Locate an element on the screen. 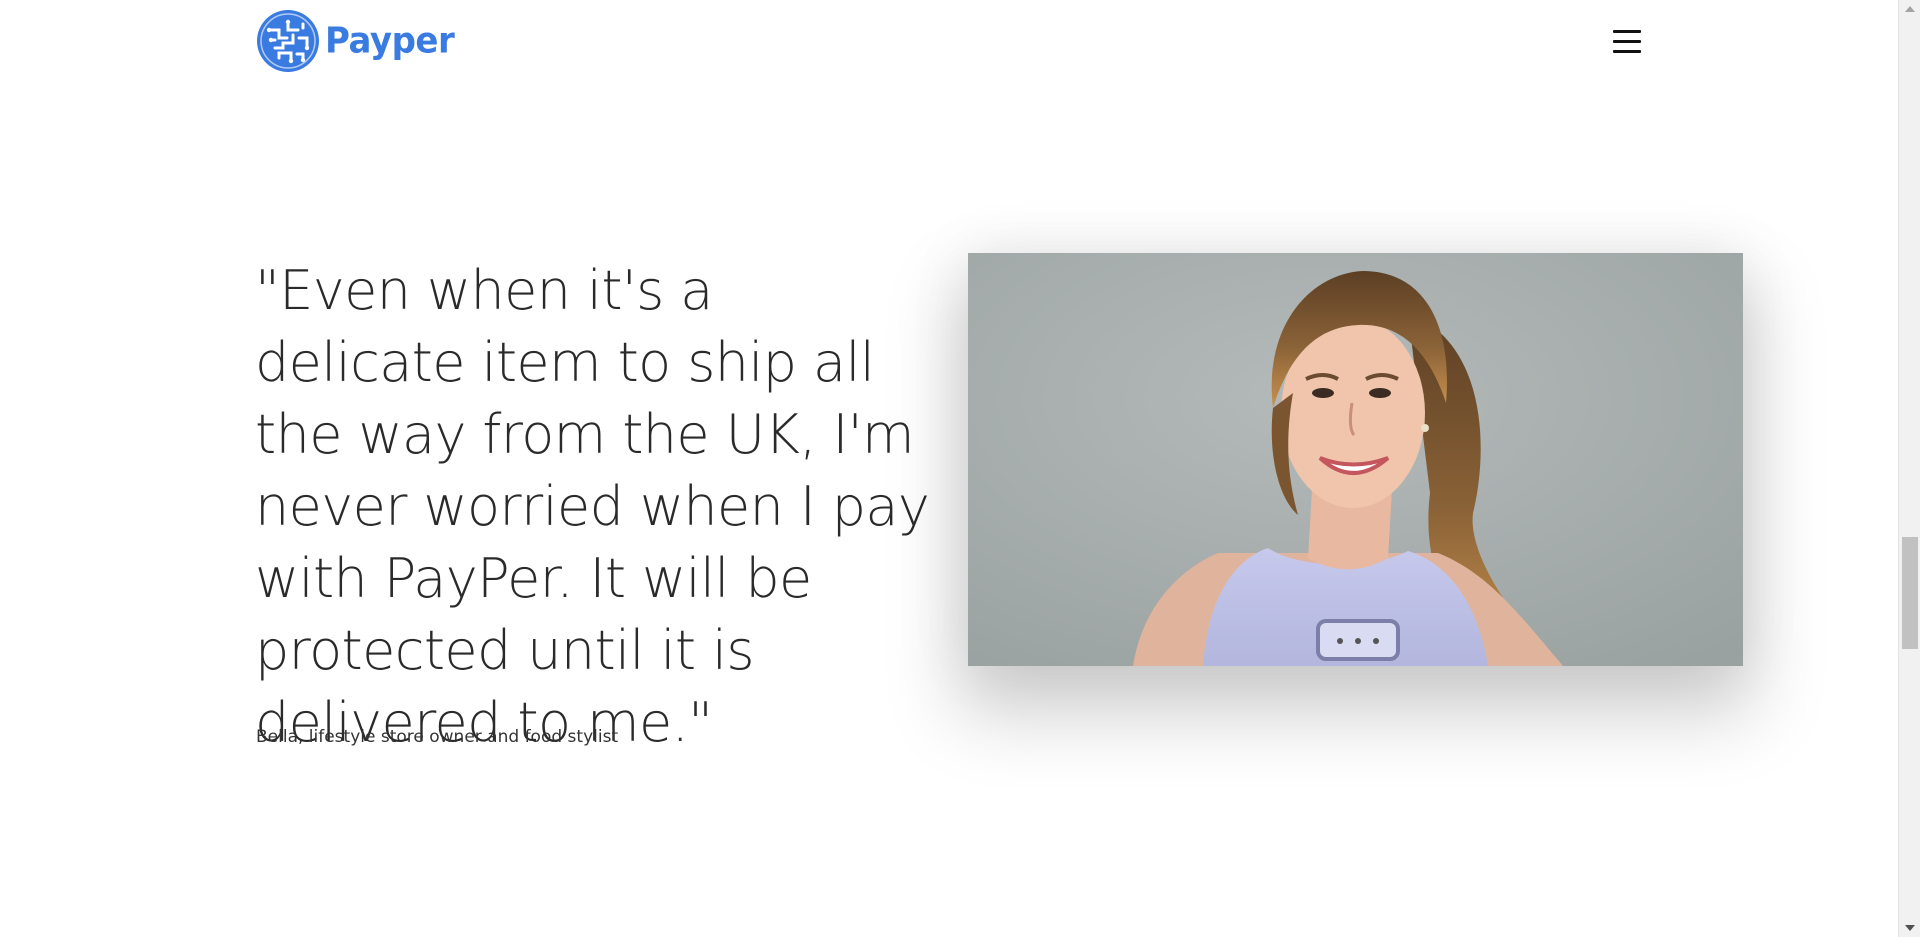  hamburger-menu-icon is located at coordinates (1627, 42).